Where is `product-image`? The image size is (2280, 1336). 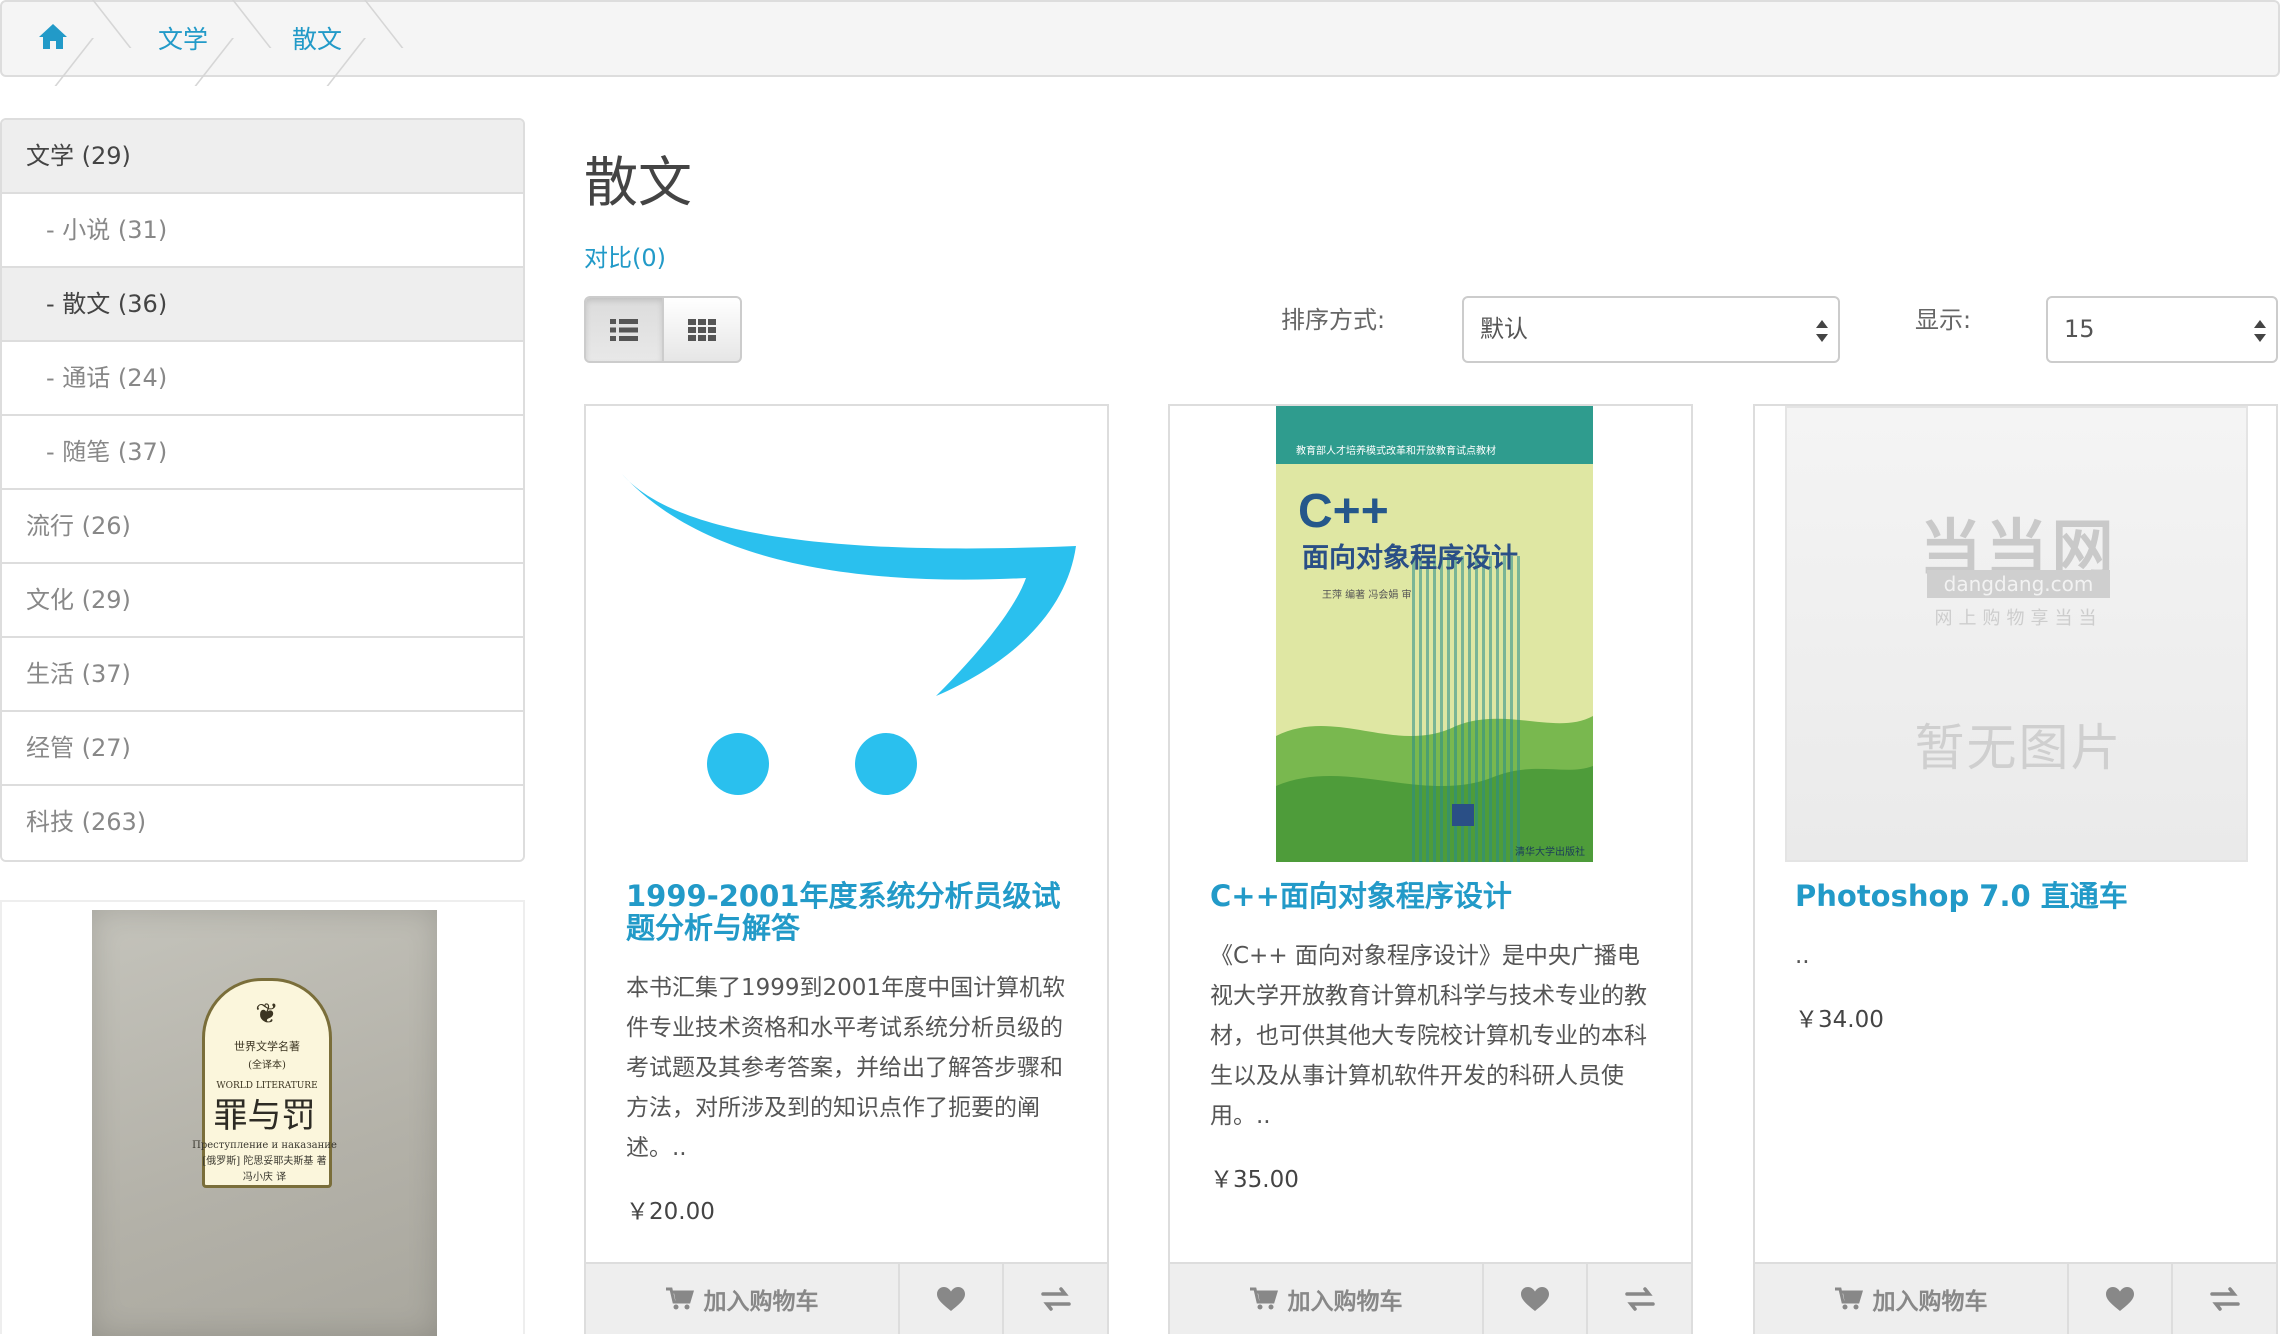
product-image is located at coordinates (846, 636).